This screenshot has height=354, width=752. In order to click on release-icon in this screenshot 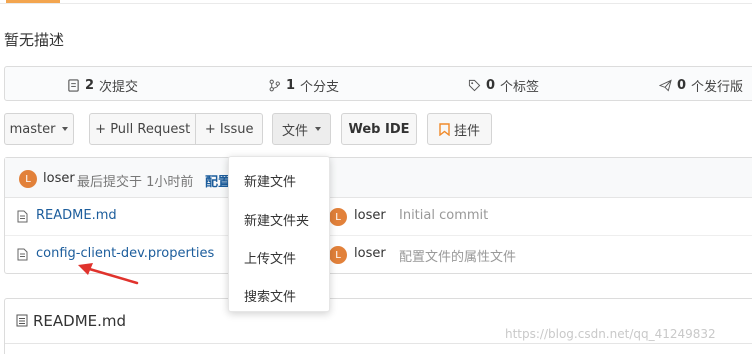, I will do `click(665, 85)`.